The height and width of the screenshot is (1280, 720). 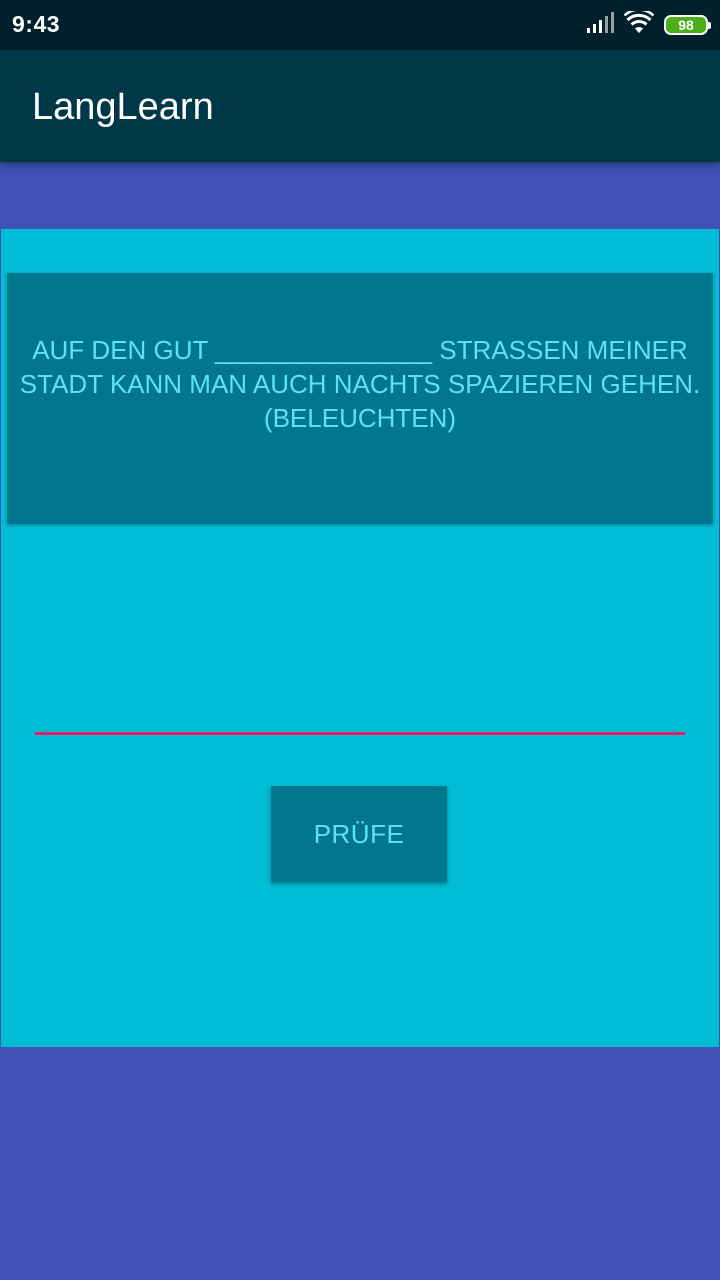 What do you see at coordinates (709, 25) in the screenshot?
I see `battery-tip` at bounding box center [709, 25].